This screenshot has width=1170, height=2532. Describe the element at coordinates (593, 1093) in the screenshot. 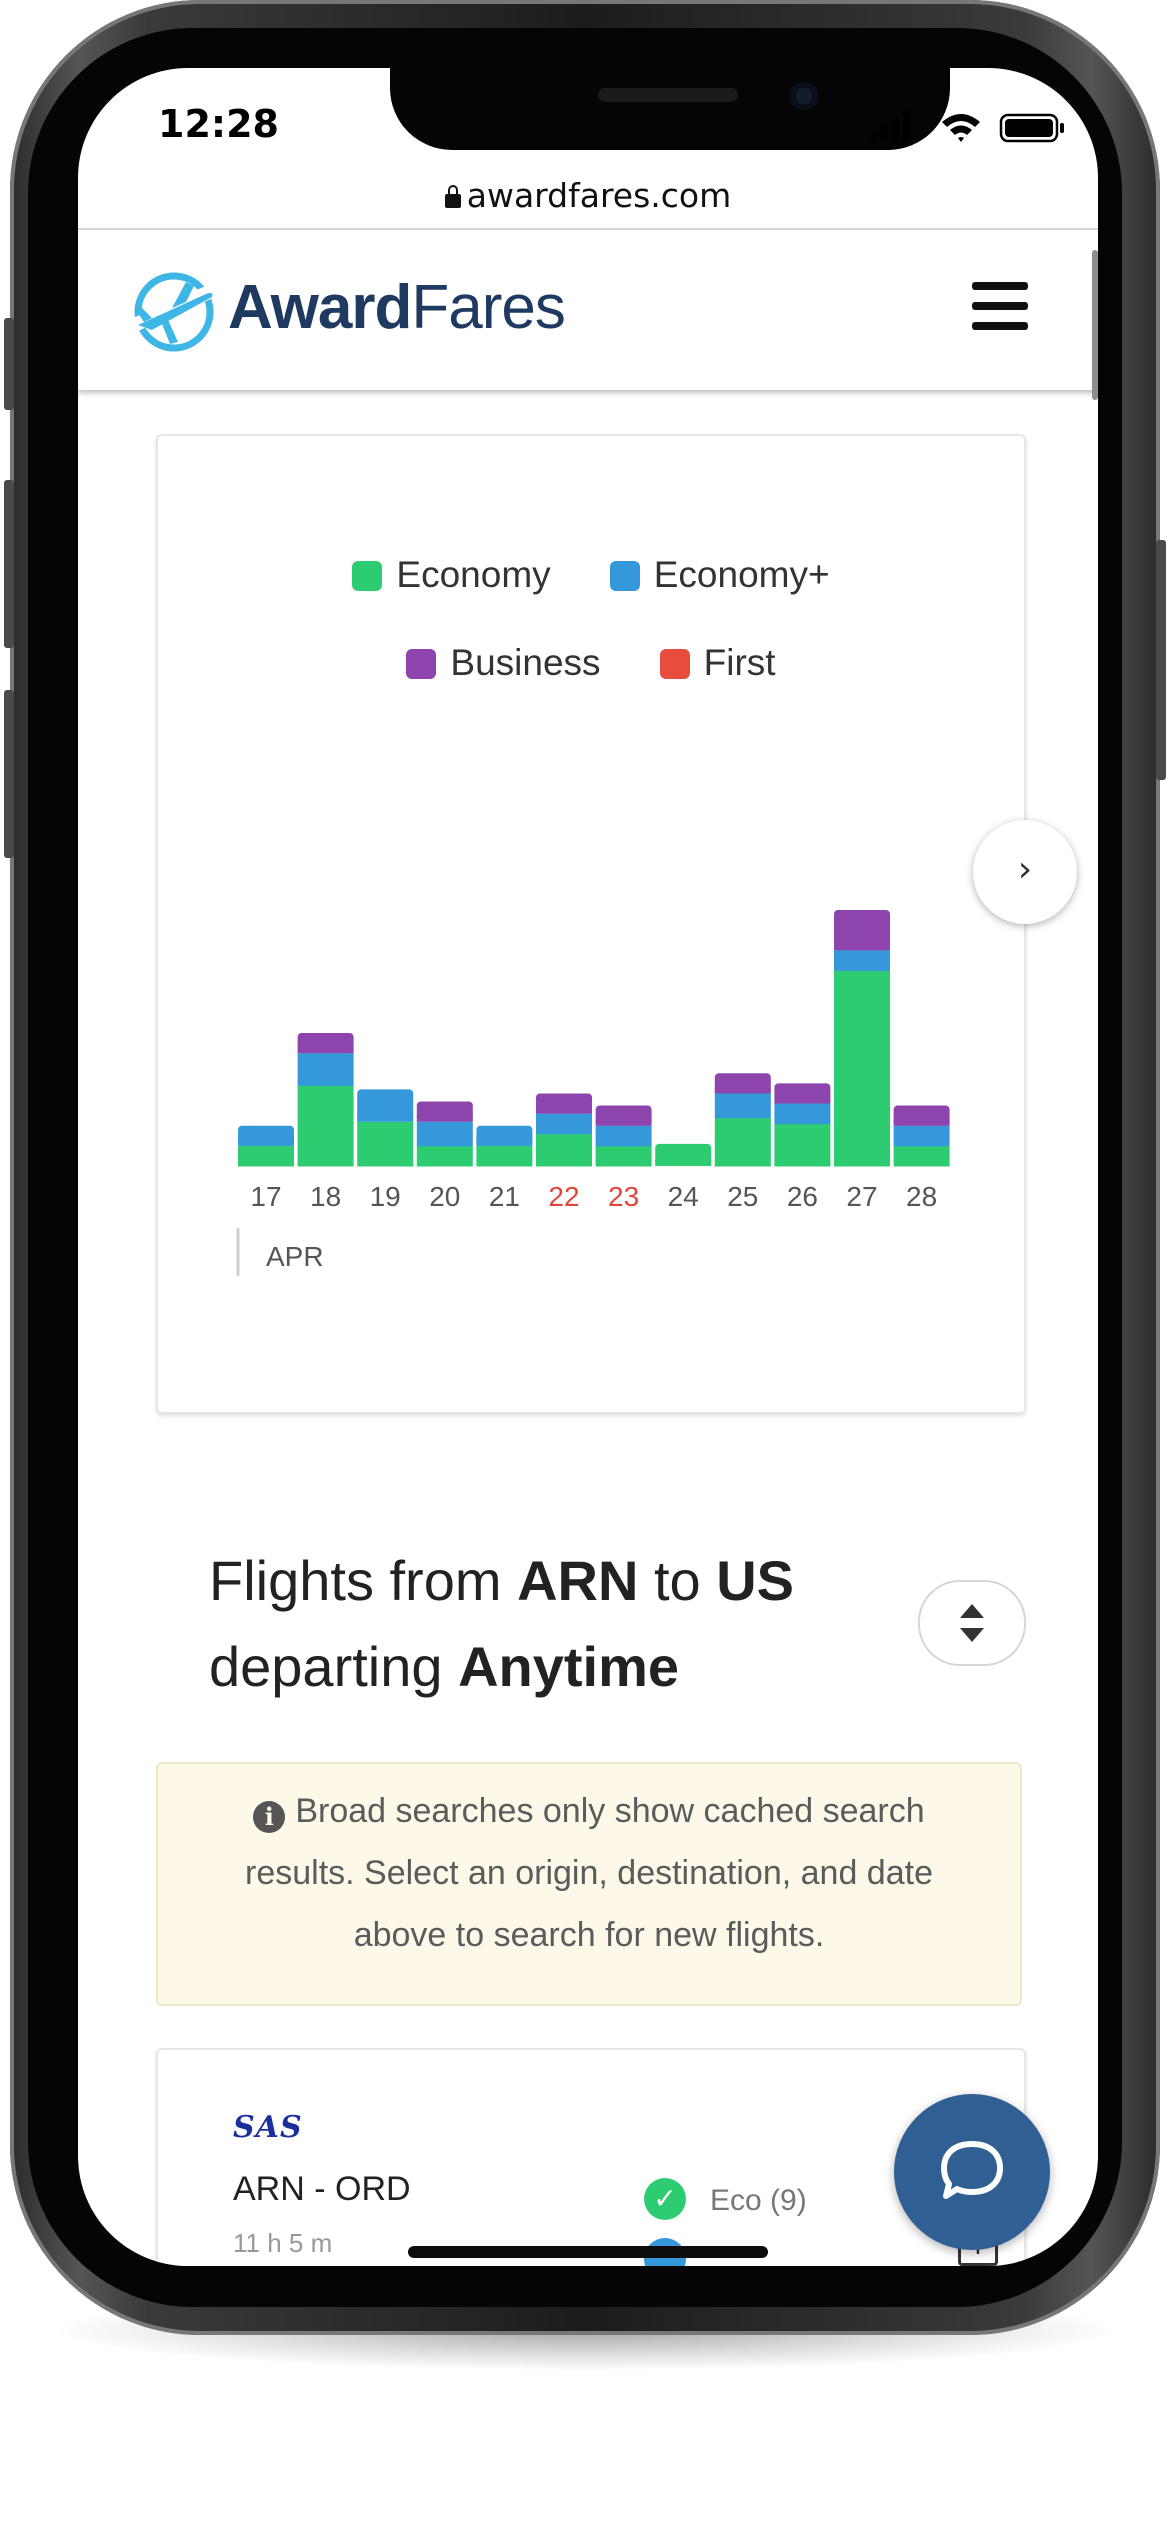

I see `stacked-bar-chart: 17 18 19 20 21 22 23 24 25 26 27 28 APR` at that location.